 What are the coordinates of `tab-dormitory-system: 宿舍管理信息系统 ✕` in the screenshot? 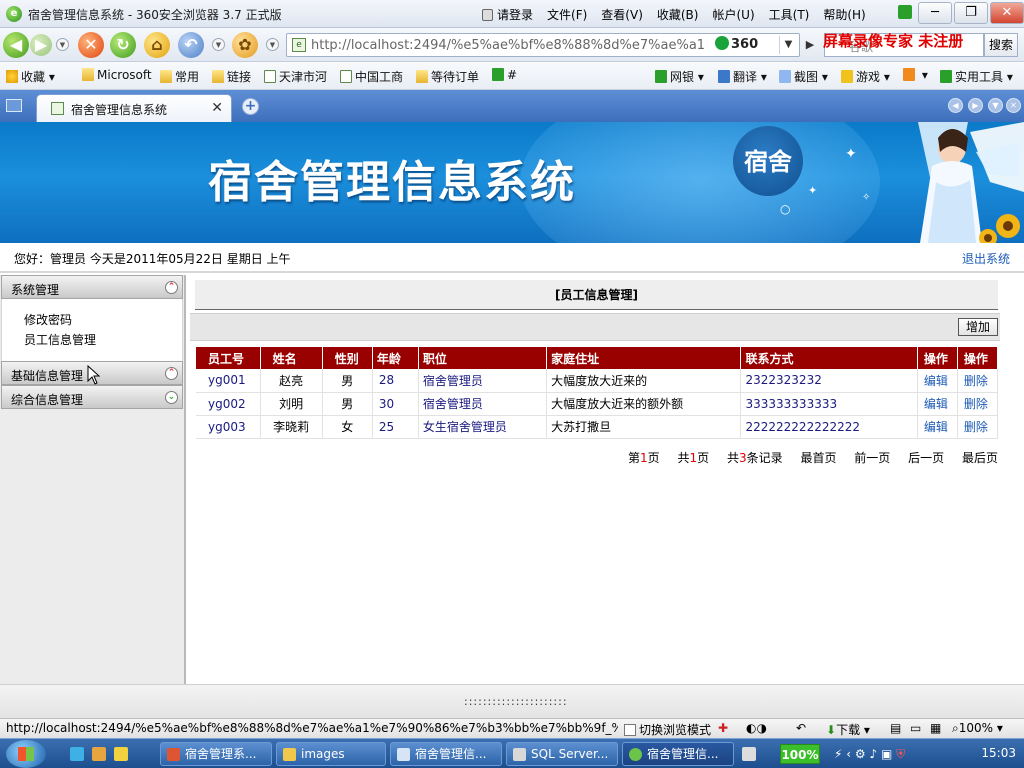 It's located at (134, 108).